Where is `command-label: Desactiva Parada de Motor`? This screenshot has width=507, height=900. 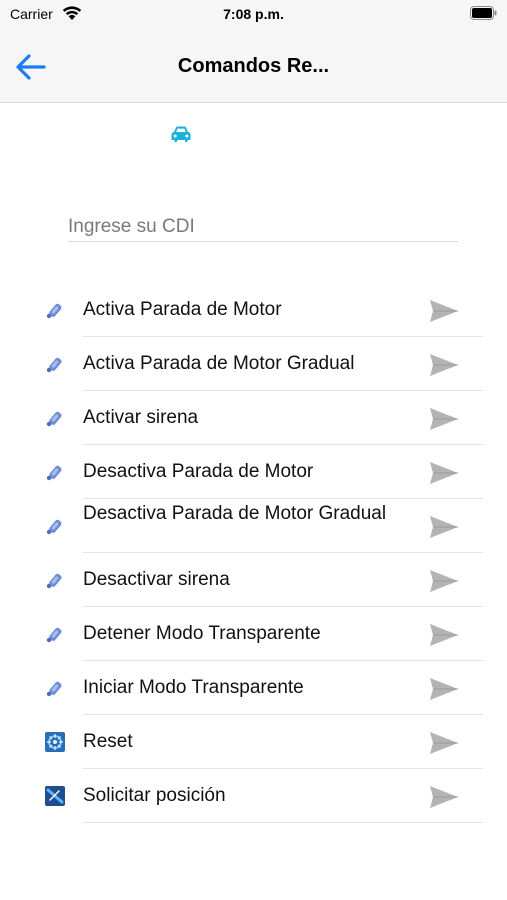 command-label: Desactiva Parada de Motor is located at coordinates (198, 471).